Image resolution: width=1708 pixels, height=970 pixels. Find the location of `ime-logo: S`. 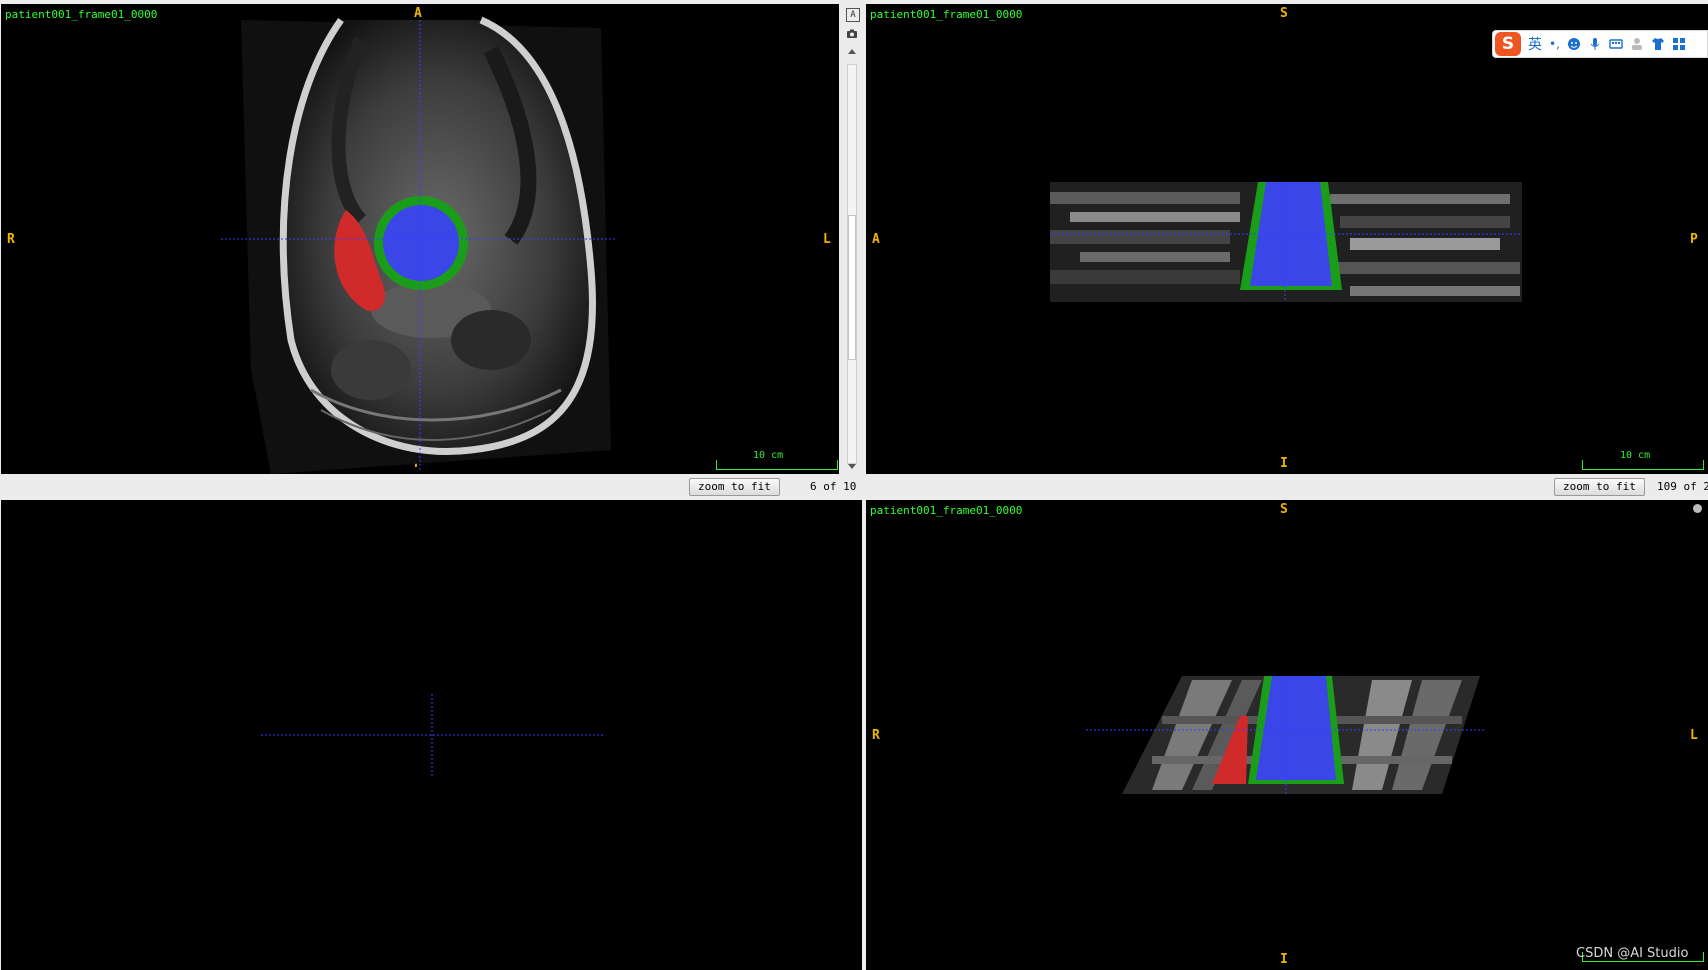

ime-logo: S is located at coordinates (1508, 44).